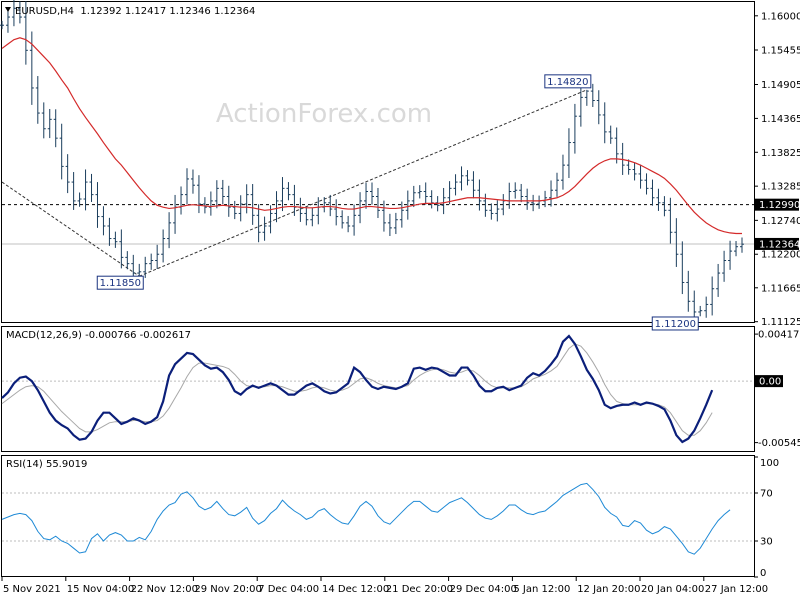  I want to click on rsi-y-tick-label: 30, so click(766, 542).